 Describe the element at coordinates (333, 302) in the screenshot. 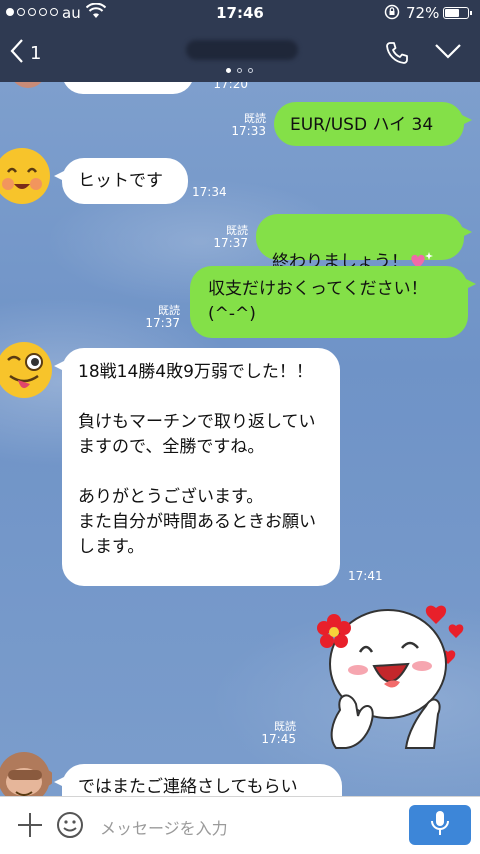

I see `message-bubble-outgoing: 収支だけおくってください！ (^-^)` at that location.